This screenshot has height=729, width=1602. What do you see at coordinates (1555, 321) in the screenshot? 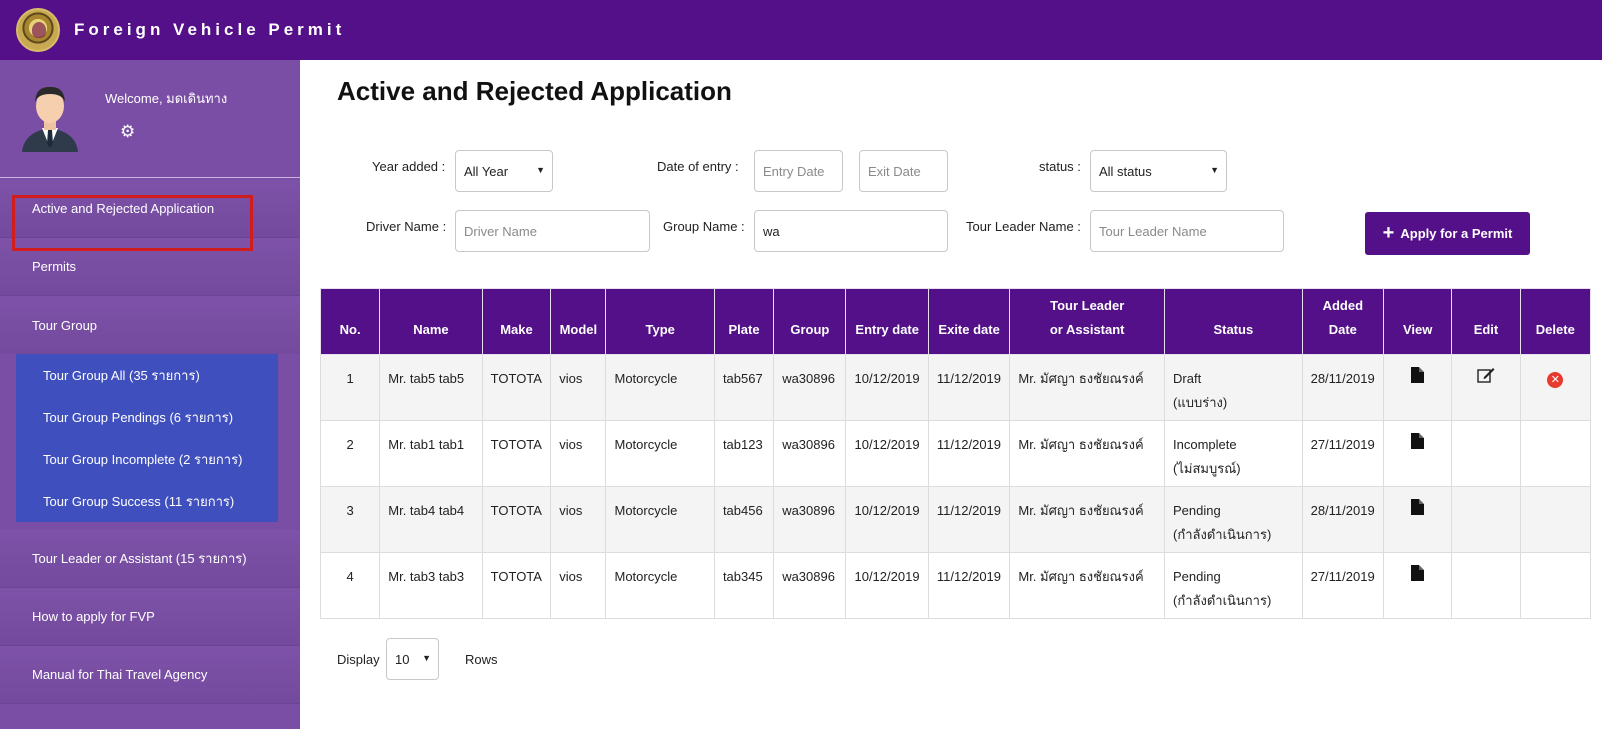
I see `header-delete: Delete` at bounding box center [1555, 321].